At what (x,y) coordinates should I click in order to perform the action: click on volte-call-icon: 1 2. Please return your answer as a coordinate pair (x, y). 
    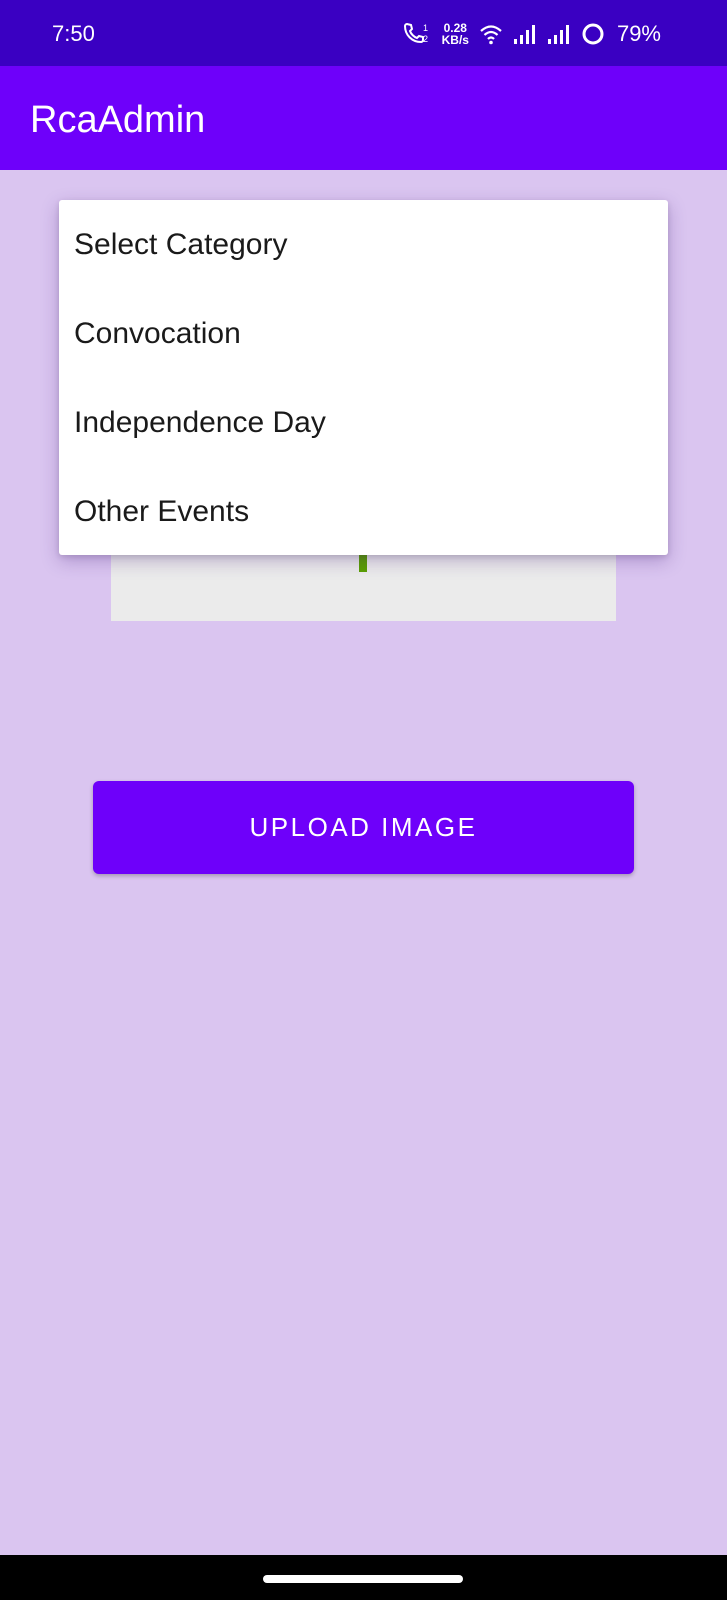
    Looking at the image, I should click on (417, 34).